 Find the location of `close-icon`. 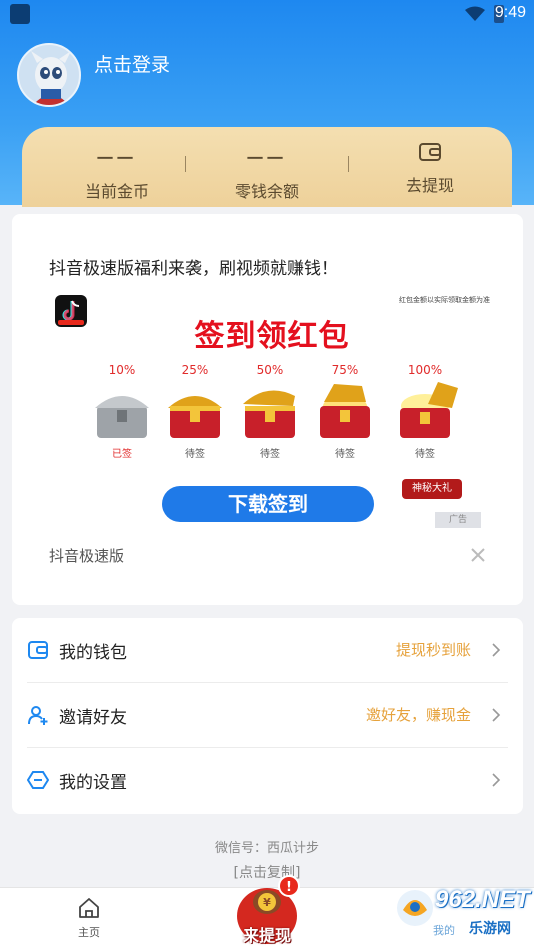

close-icon is located at coordinates (478, 555).